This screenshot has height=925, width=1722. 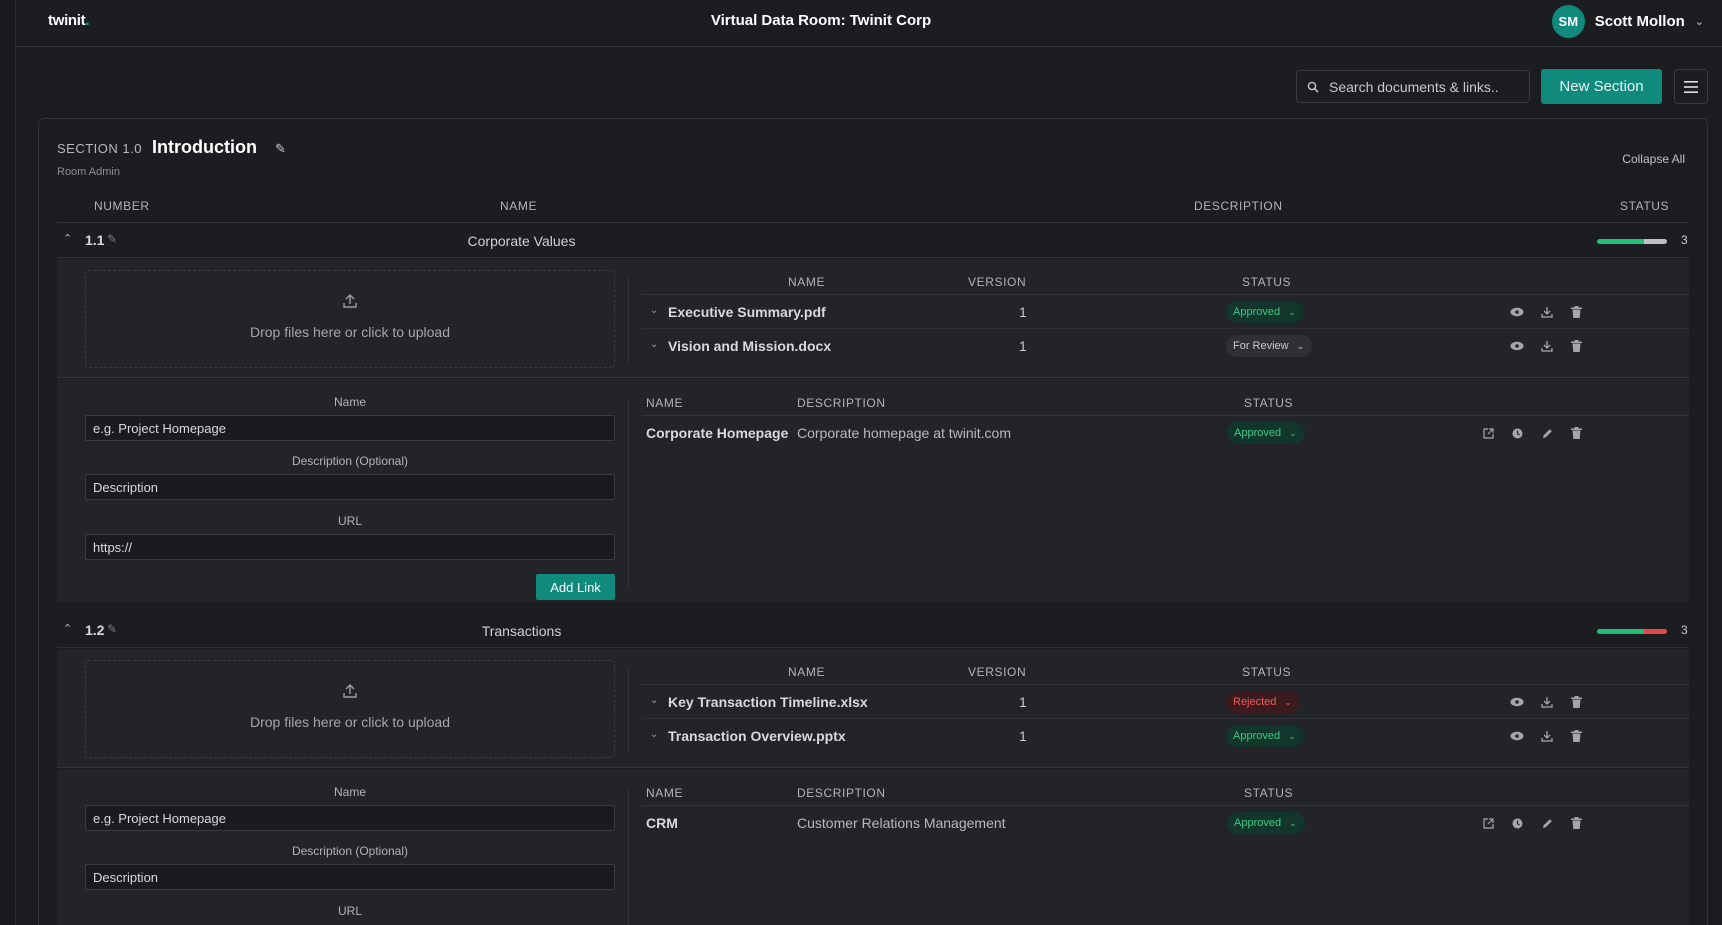 What do you see at coordinates (628, 710) in the screenshot?
I see `divider` at bounding box center [628, 710].